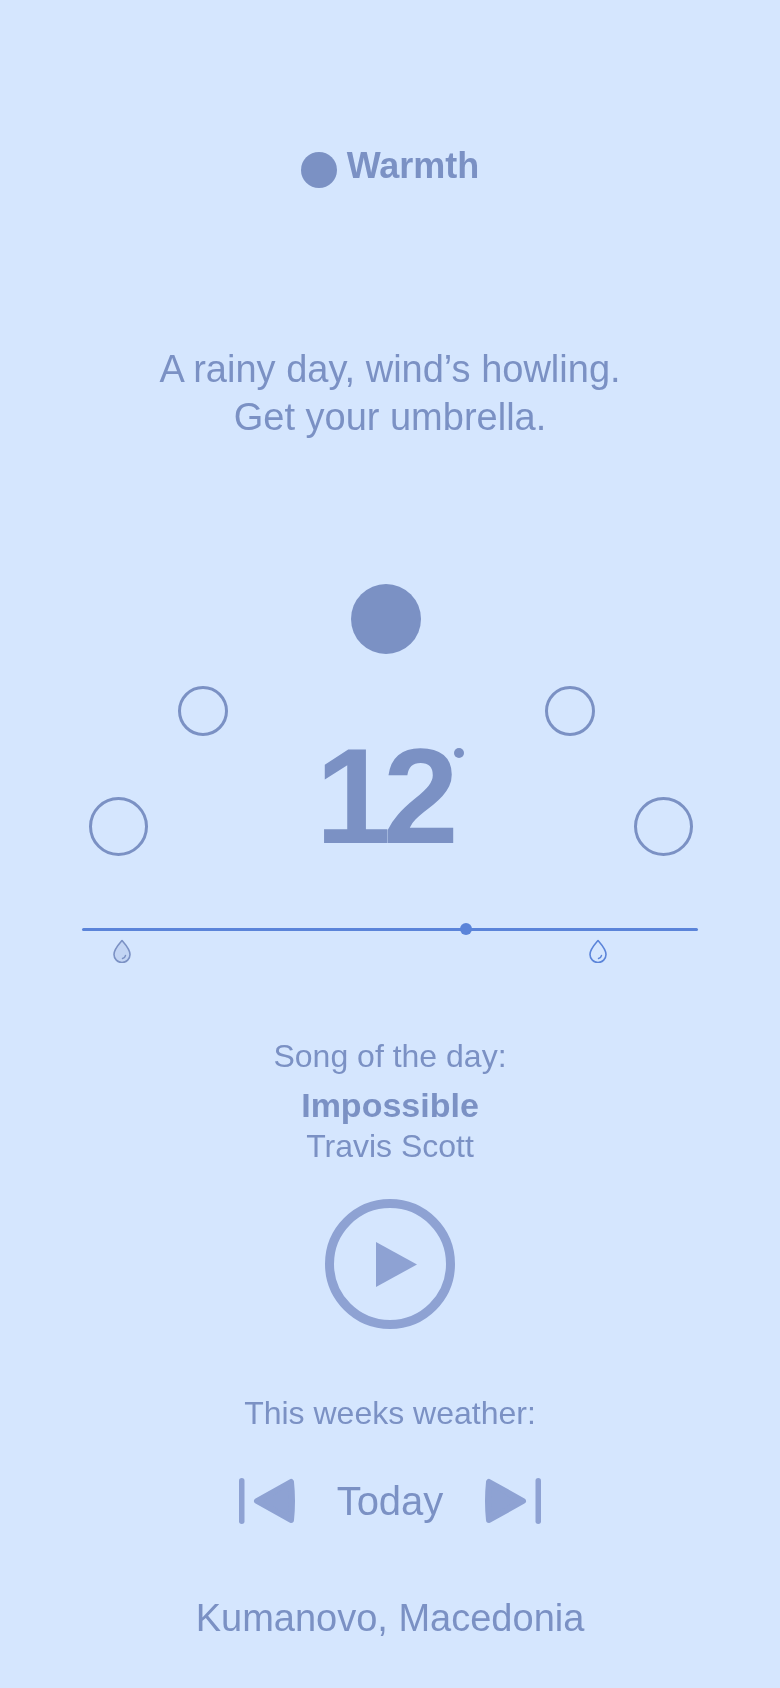 This screenshot has width=780, height=1688. I want to click on song-title: Impossible, so click(390, 1105).